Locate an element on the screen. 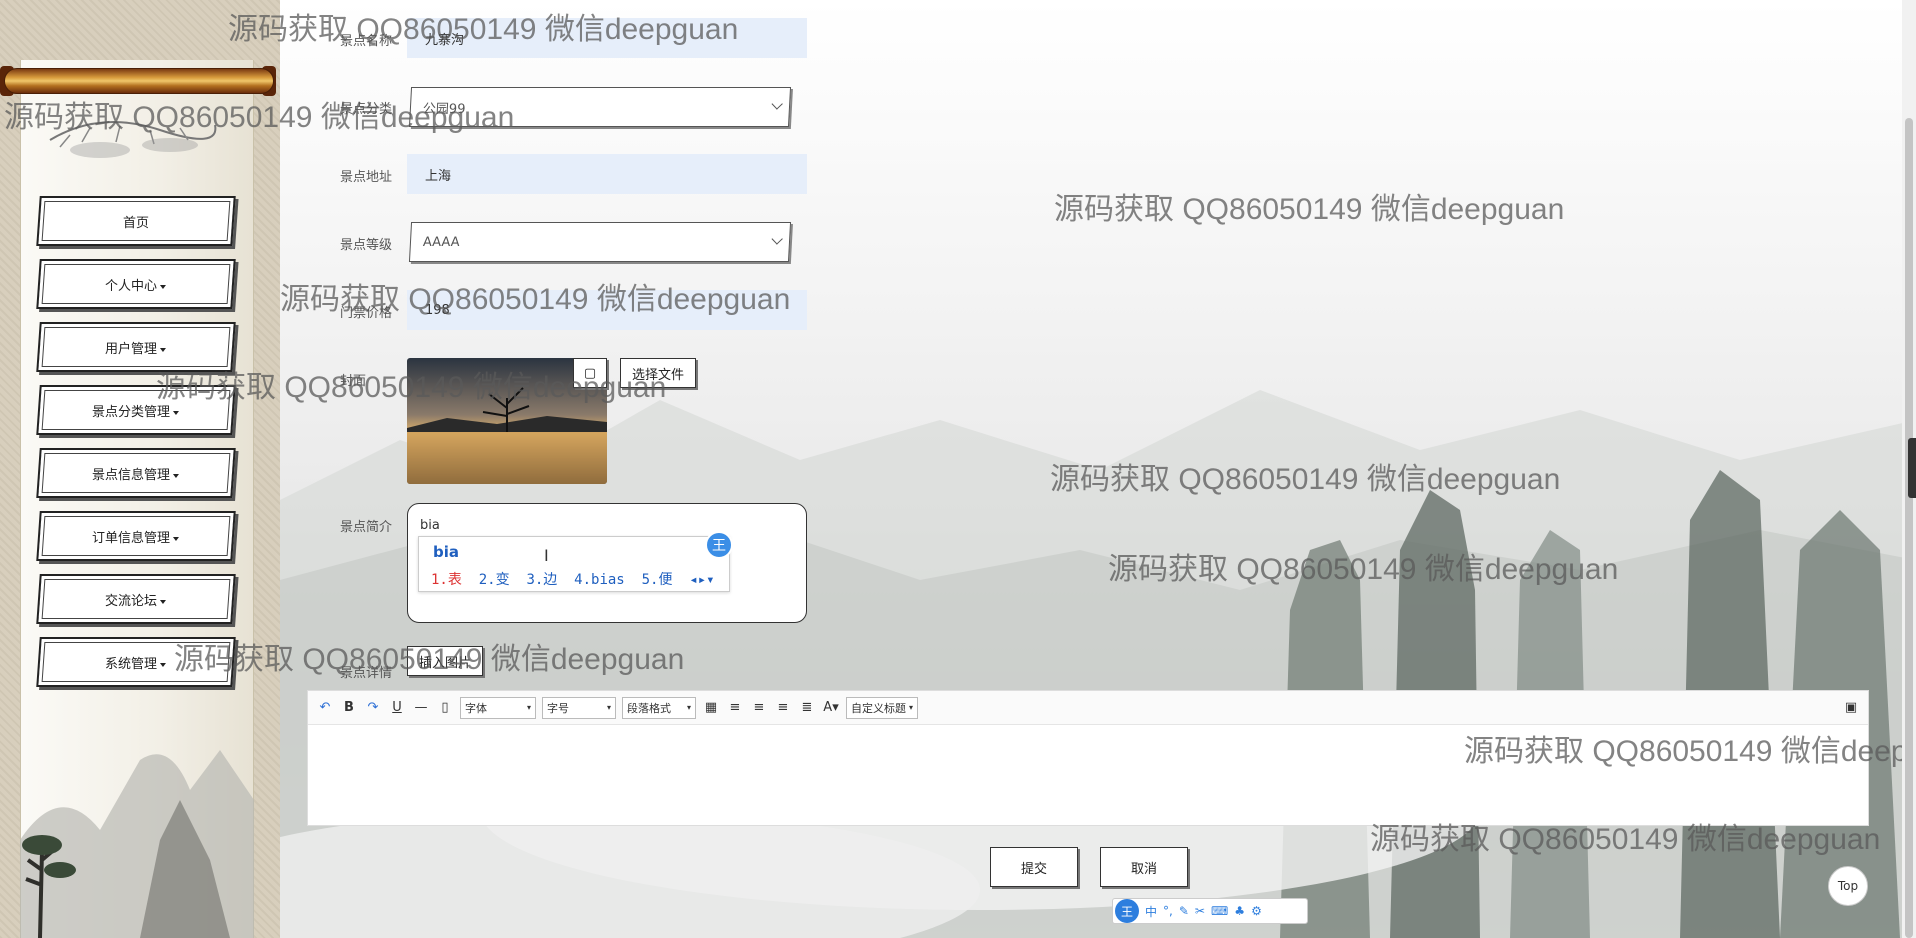 Image resolution: width=1916 pixels, height=938 pixels. ime-page-arrows: ◂▸▾ is located at coordinates (701, 580).